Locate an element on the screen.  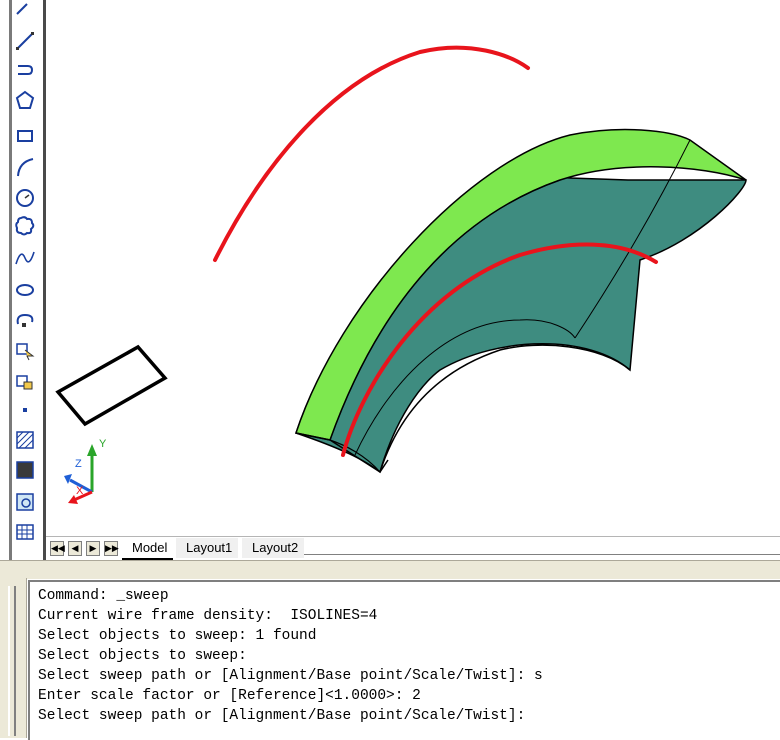
first-tab-button: ◀◀ is located at coordinates (57, 548).